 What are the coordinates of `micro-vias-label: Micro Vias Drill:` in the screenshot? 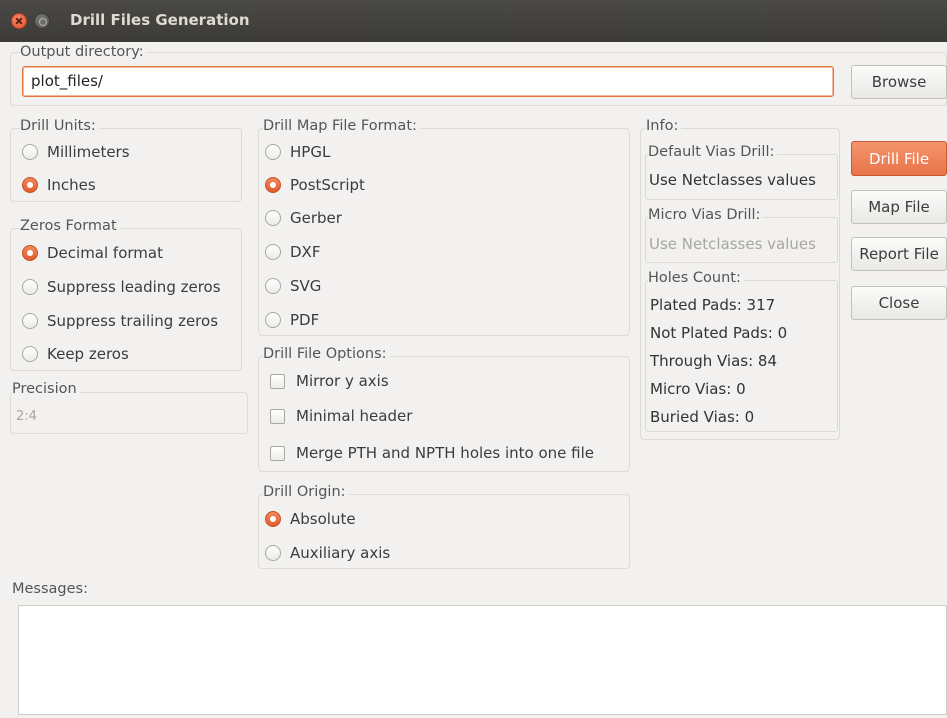 It's located at (706, 215).